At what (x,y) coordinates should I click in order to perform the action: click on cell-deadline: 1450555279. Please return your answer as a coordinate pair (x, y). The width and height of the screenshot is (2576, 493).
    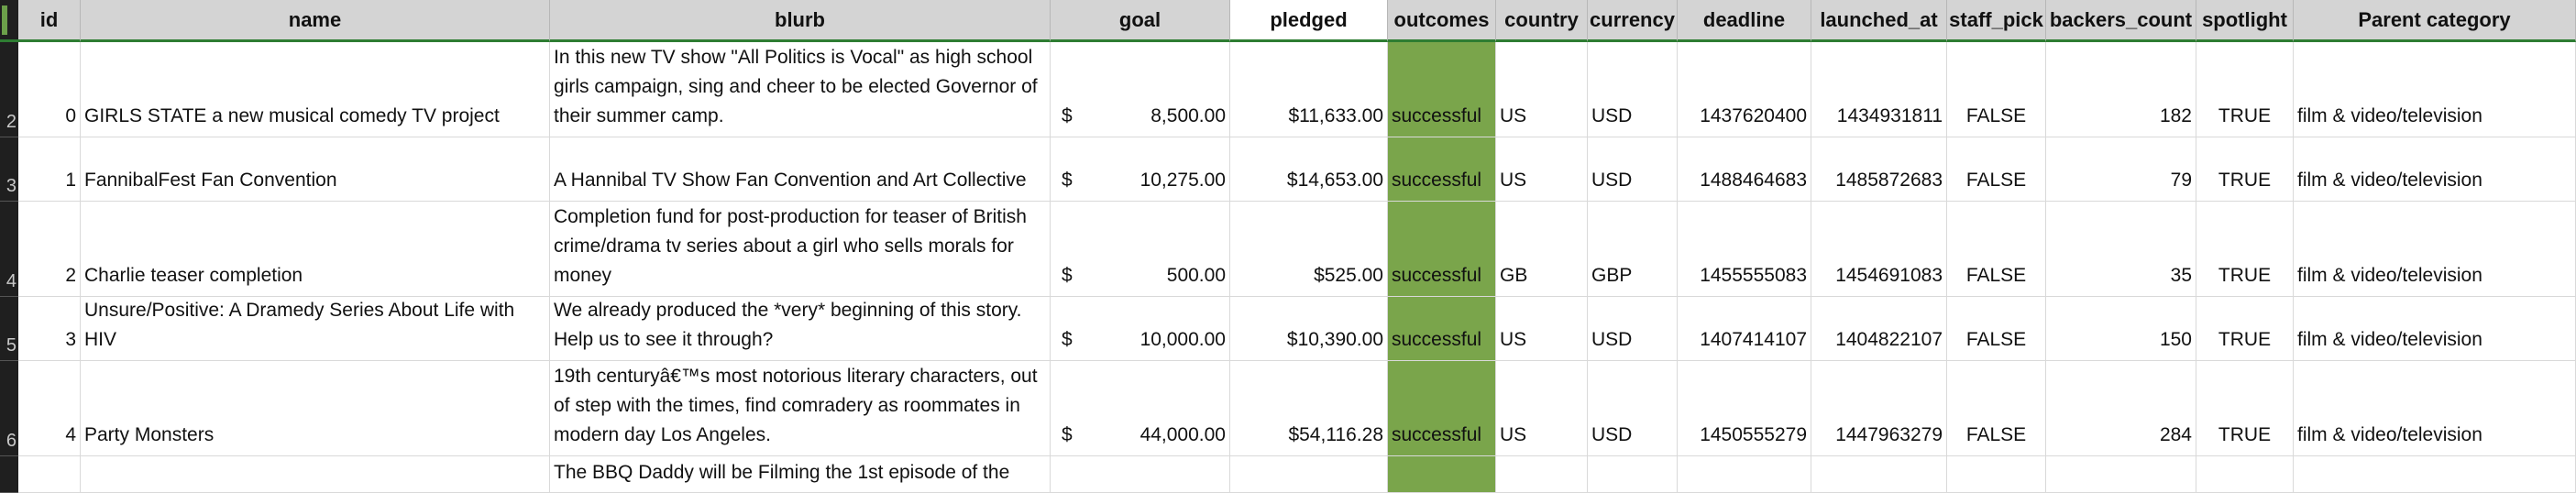
    Looking at the image, I should click on (1744, 408).